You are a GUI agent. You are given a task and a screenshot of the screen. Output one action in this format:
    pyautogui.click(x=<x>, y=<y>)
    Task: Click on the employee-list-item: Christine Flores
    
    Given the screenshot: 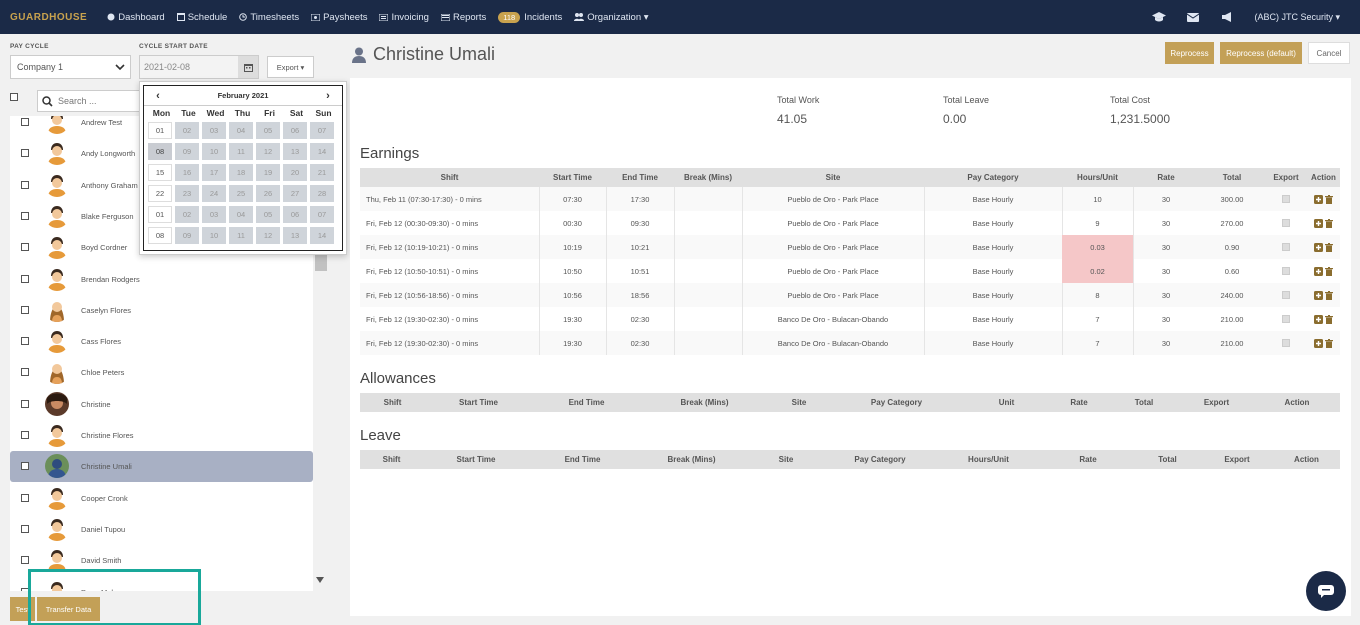 What is the action you would take?
    pyautogui.click(x=161, y=435)
    